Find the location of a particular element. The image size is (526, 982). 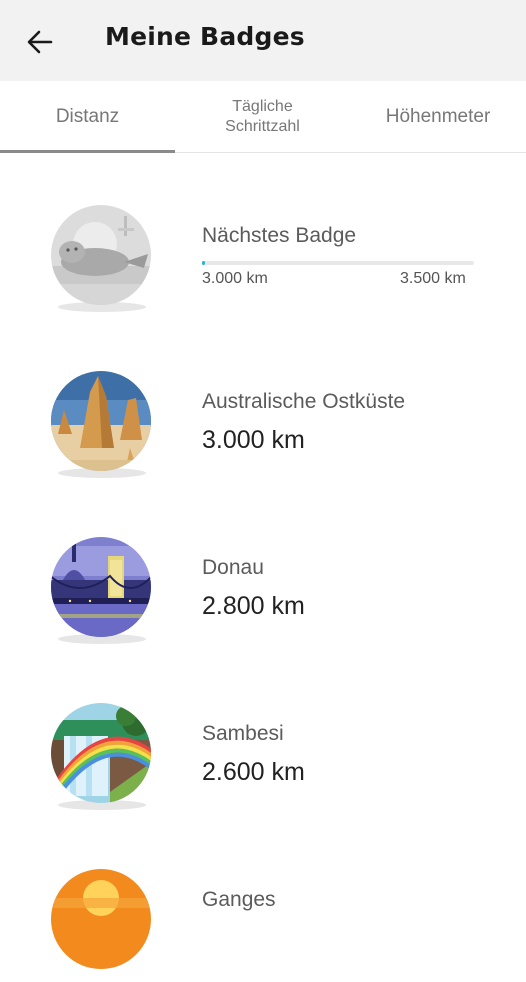

arrow-left-icon is located at coordinates (40, 42).